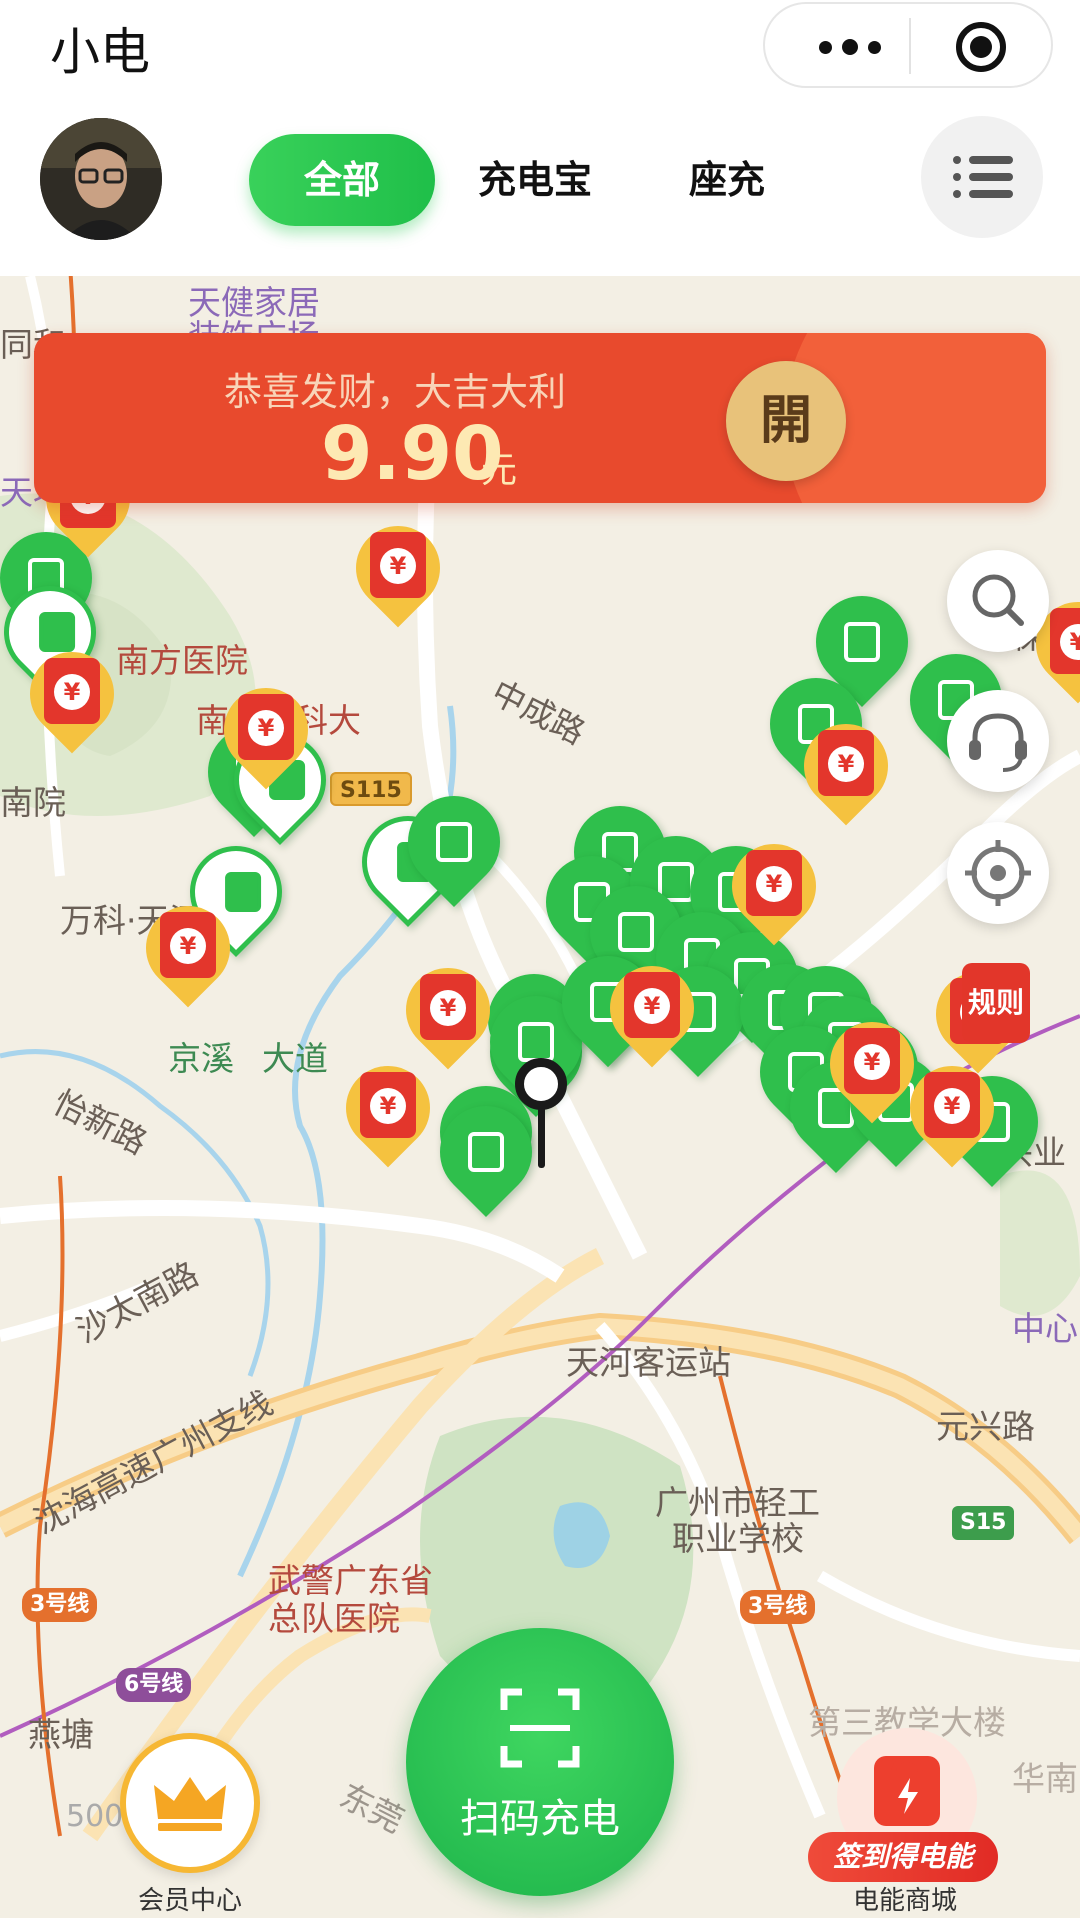 The height and width of the screenshot is (1918, 1080). Describe the element at coordinates (904, 1901) in the screenshot. I see `energy-shop-label: 电能商城` at that location.